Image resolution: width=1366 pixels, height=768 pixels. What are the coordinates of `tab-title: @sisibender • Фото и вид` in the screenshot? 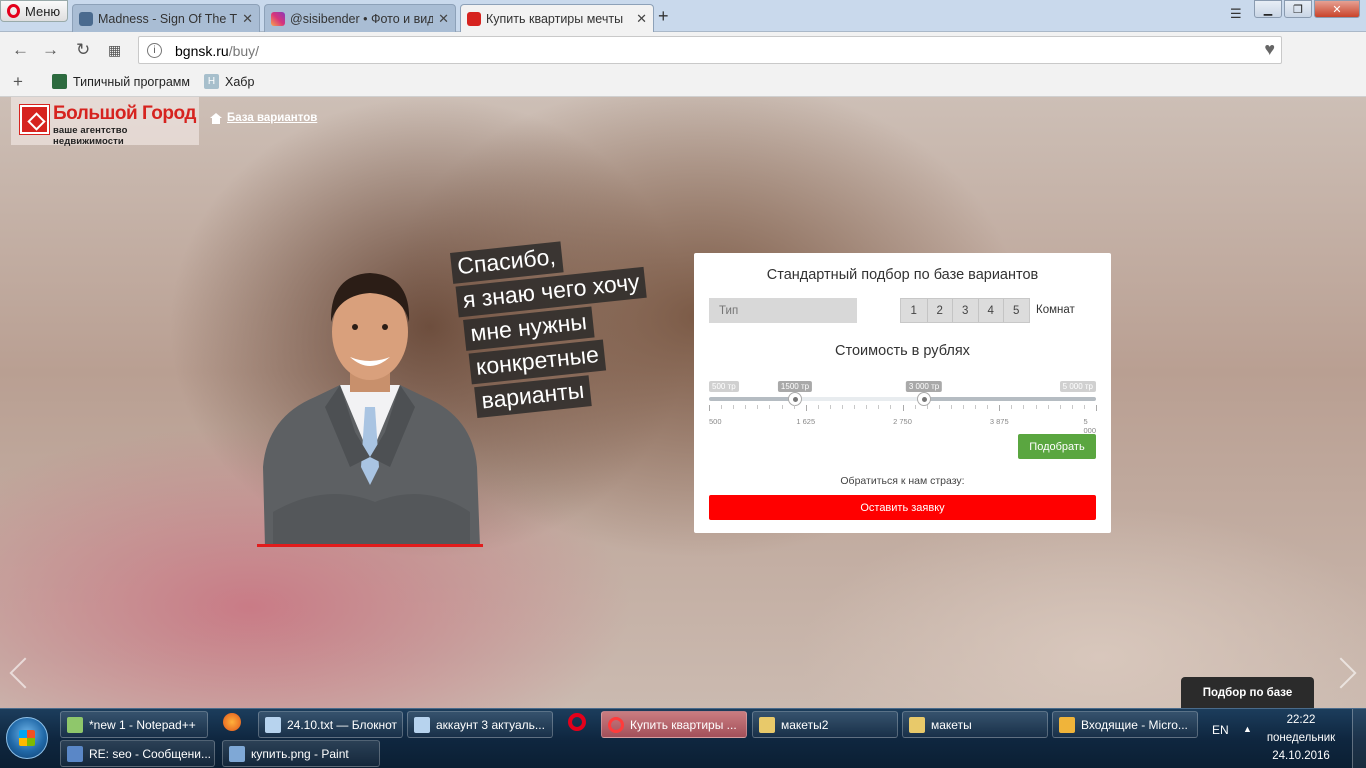 It's located at (362, 18).